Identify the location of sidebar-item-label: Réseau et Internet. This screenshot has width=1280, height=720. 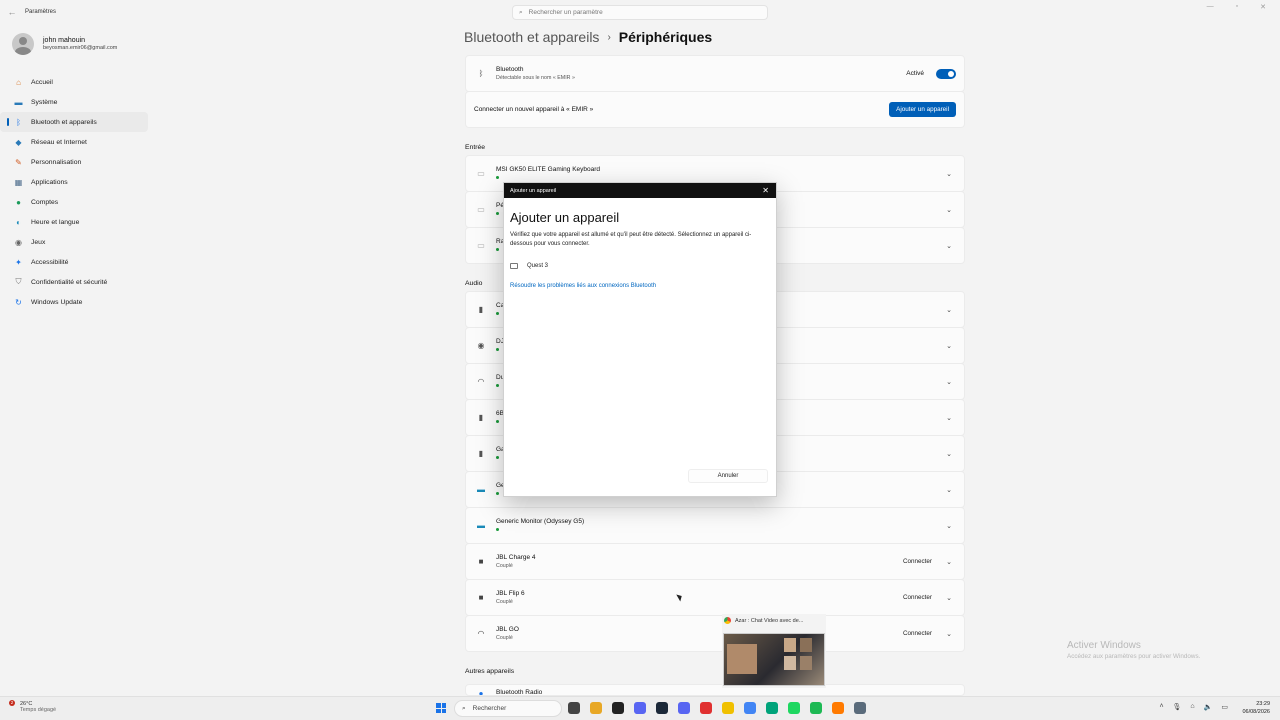
(59, 142).